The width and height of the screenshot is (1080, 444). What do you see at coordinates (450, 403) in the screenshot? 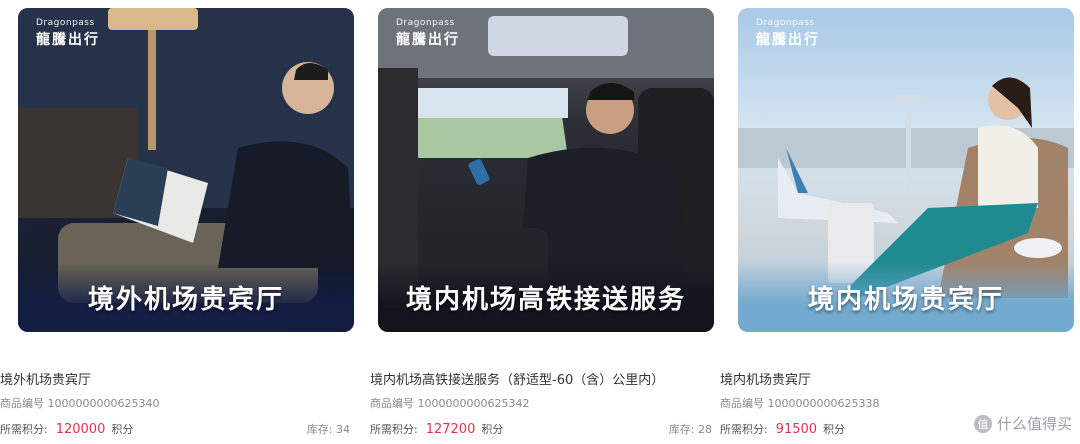
I see `product-sku: 商品编号 1000000000625342` at bounding box center [450, 403].